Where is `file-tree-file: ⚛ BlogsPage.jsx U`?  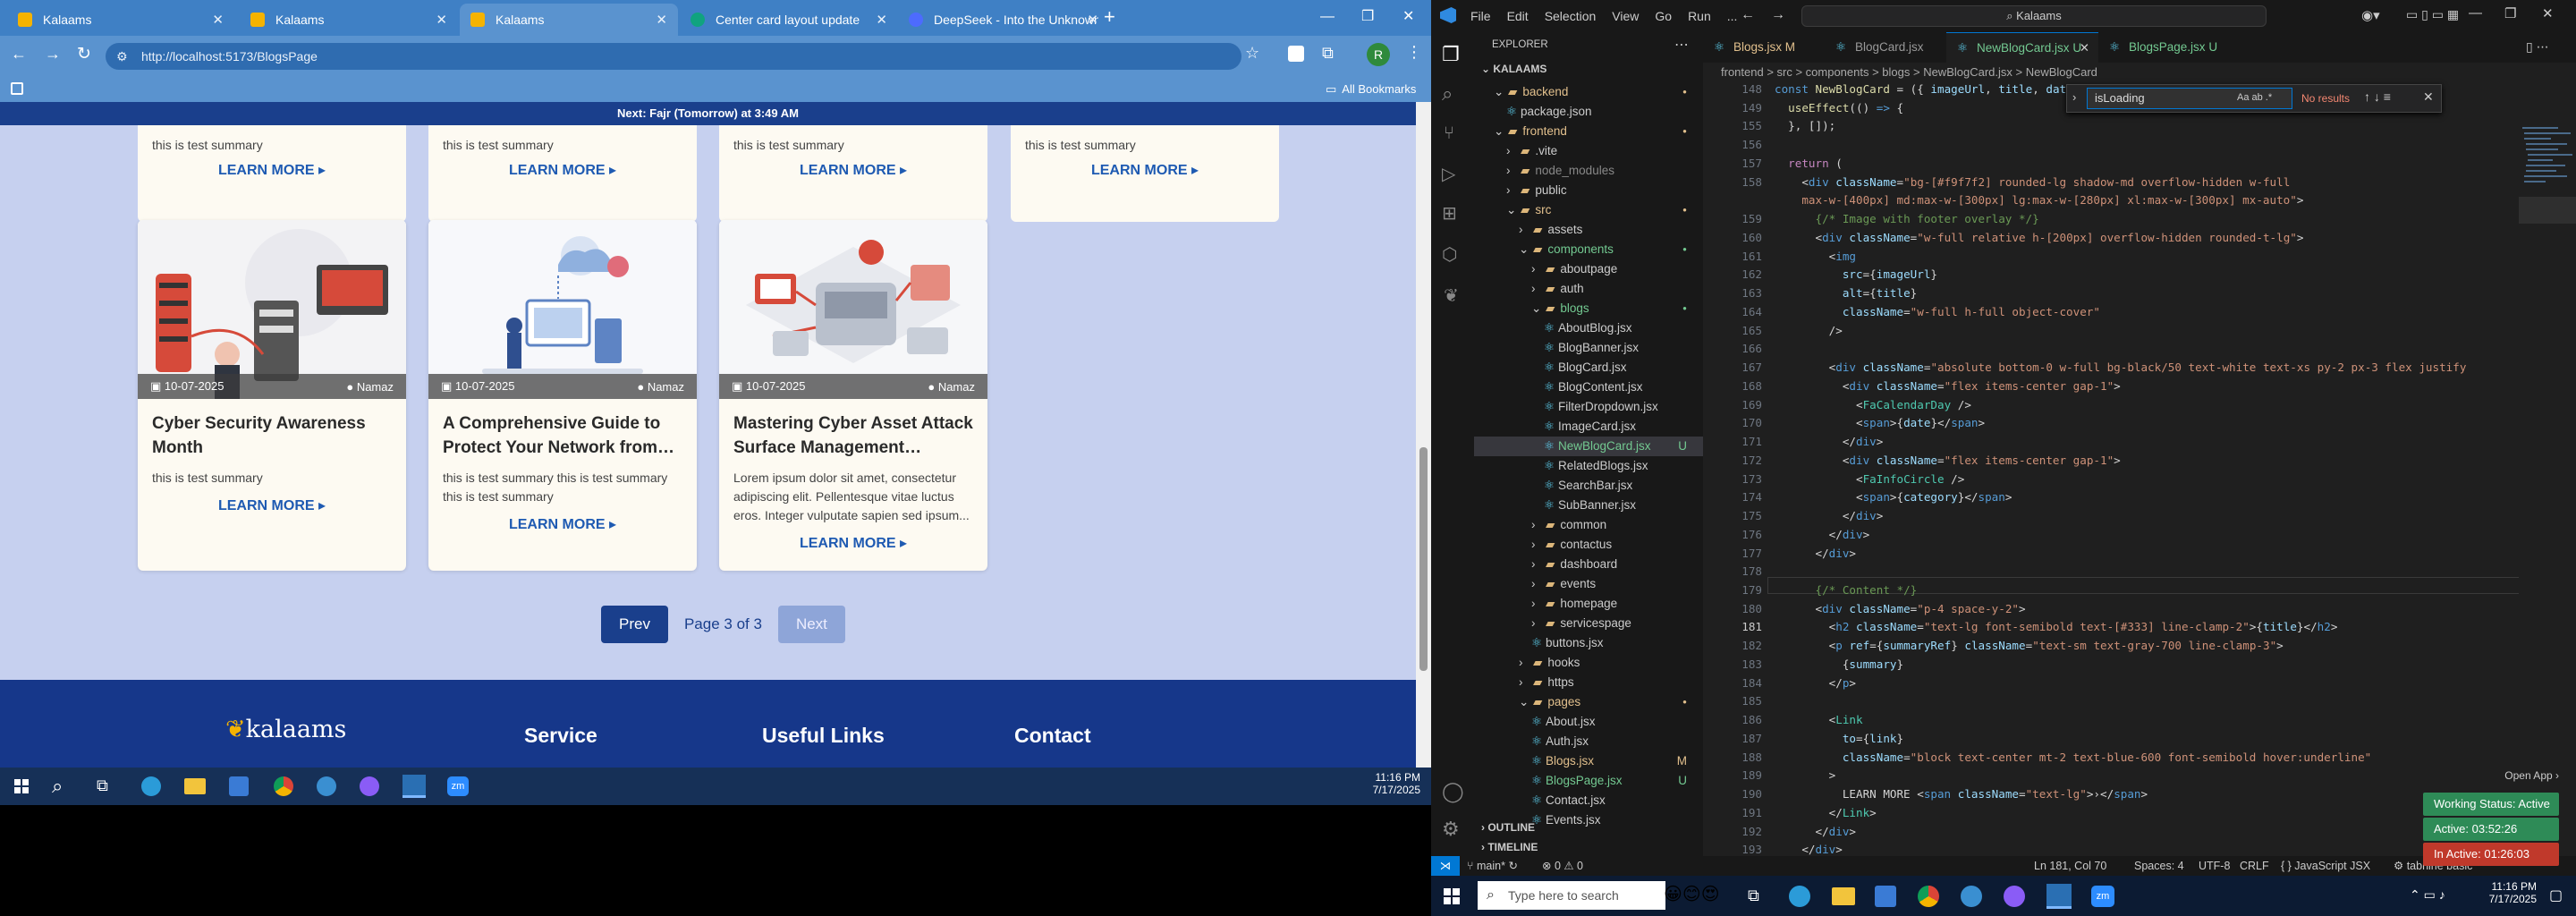
file-tree-file: ⚛ BlogsPage.jsx U is located at coordinates (1588, 781).